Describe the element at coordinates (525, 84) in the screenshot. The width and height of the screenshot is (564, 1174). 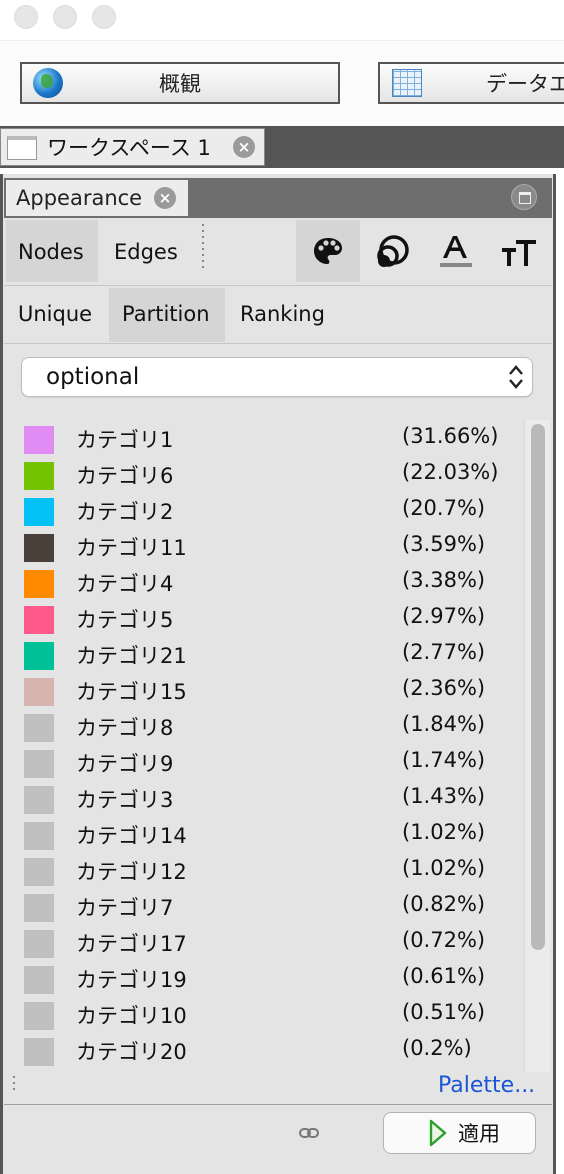
I see `data-laboratory-label: データエ` at that location.